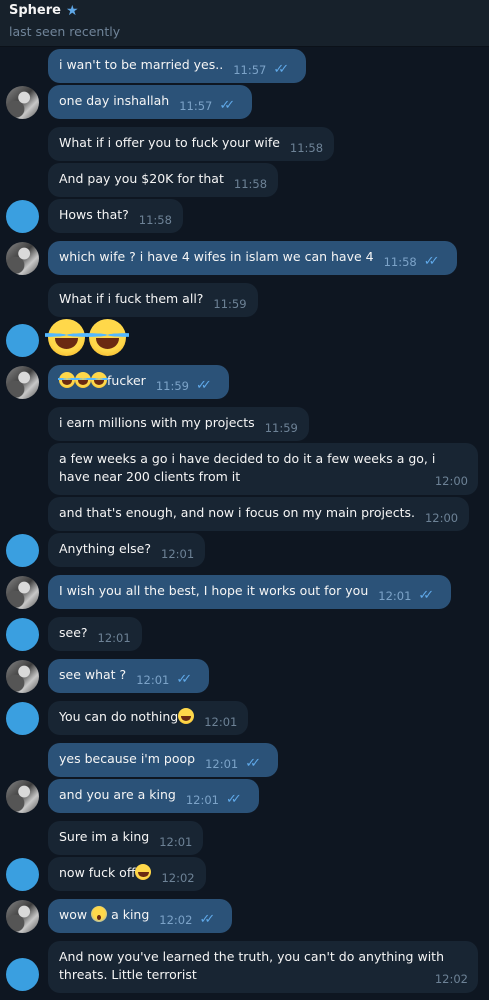 The height and width of the screenshot is (1000, 489). What do you see at coordinates (163, 760) in the screenshot?
I see `message-bubble: yes because i'm poop 12:01 ✓✓` at bounding box center [163, 760].